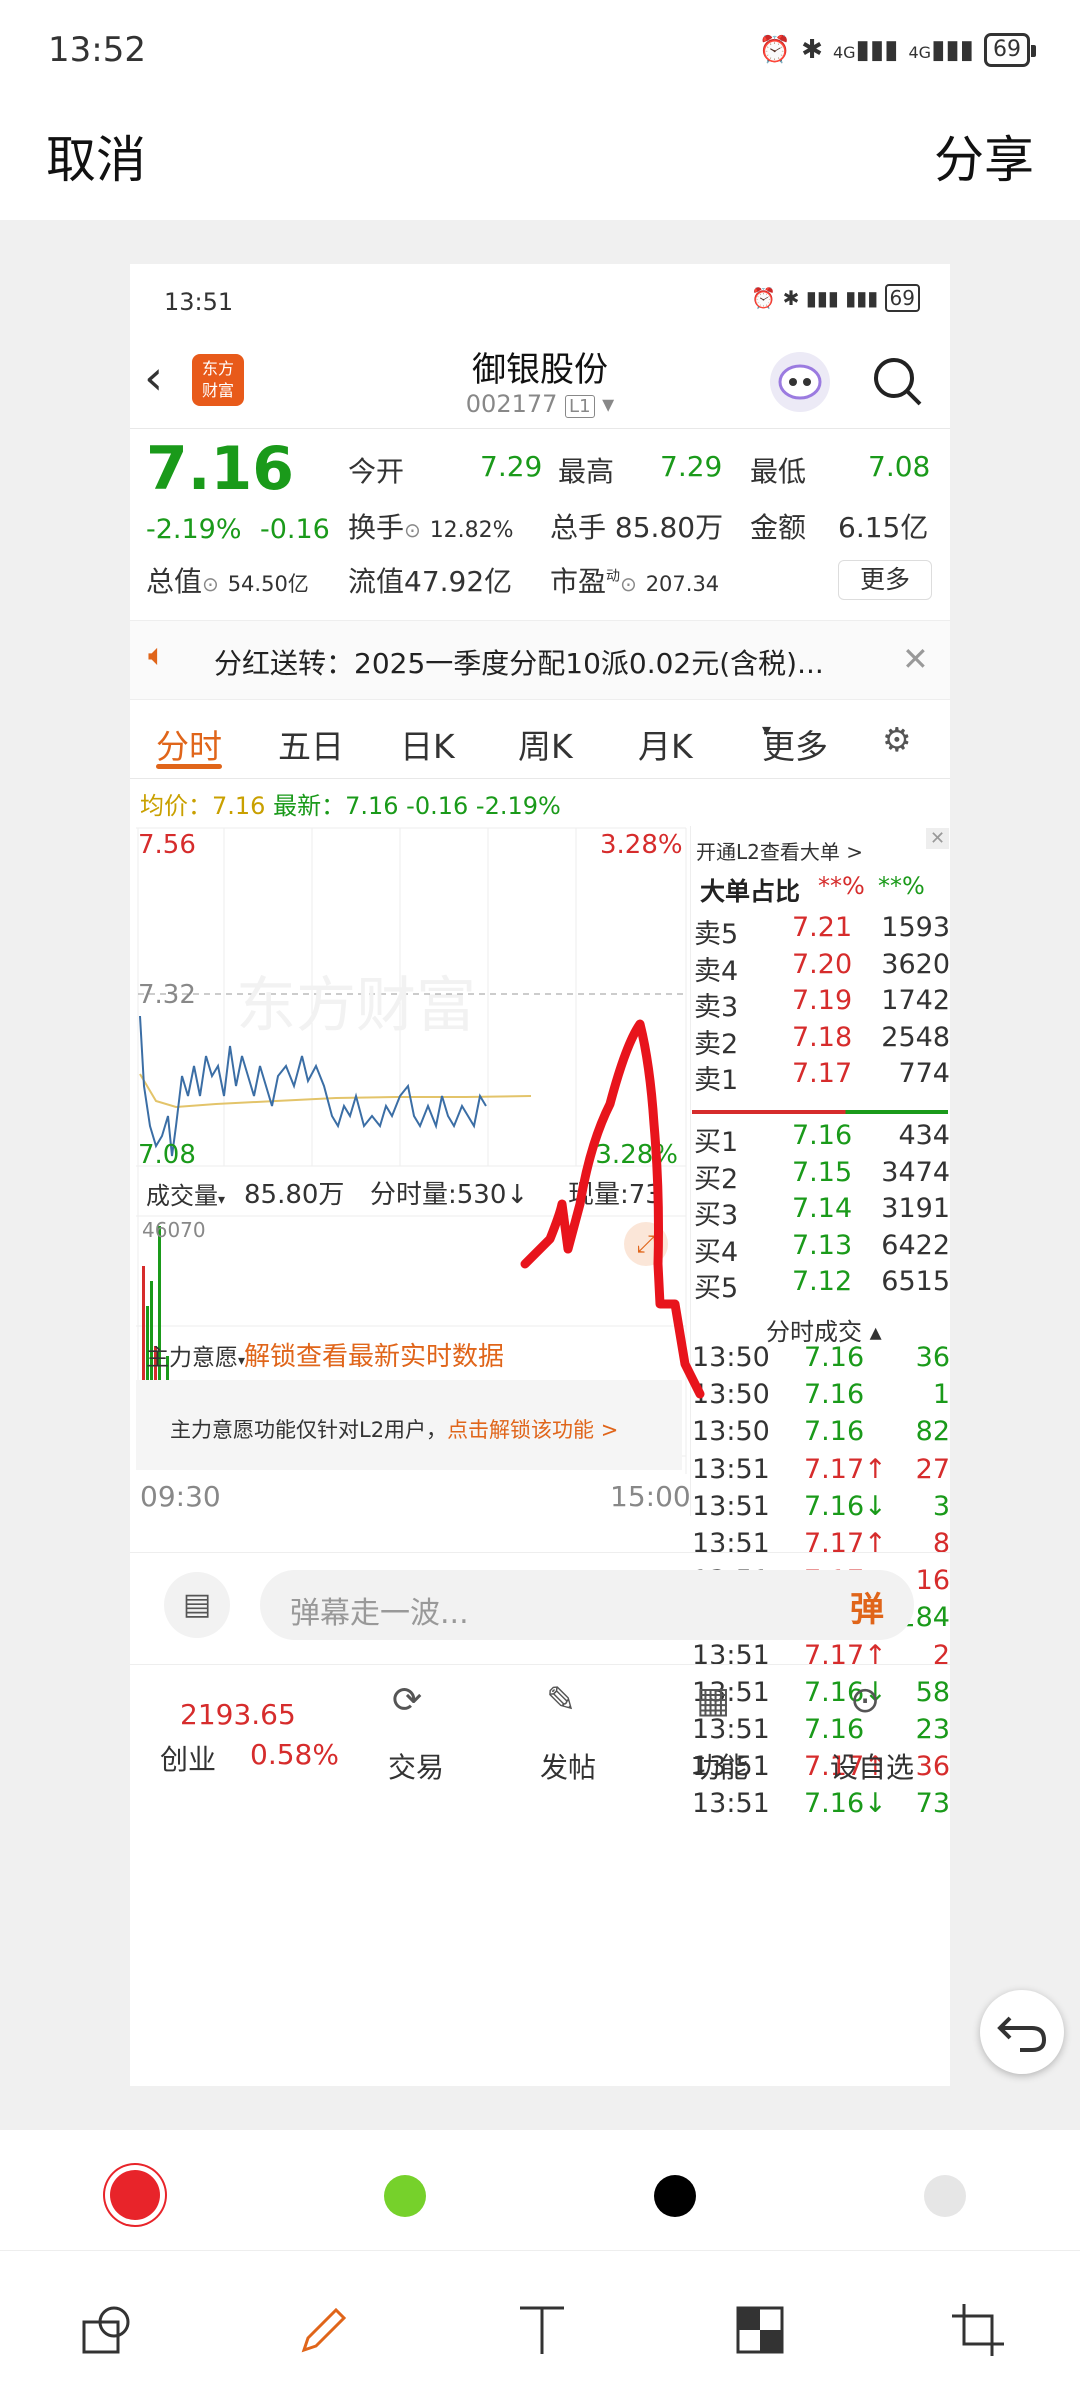  What do you see at coordinates (915, 1245) in the screenshot?
I see `bid-volume: 6422` at bounding box center [915, 1245].